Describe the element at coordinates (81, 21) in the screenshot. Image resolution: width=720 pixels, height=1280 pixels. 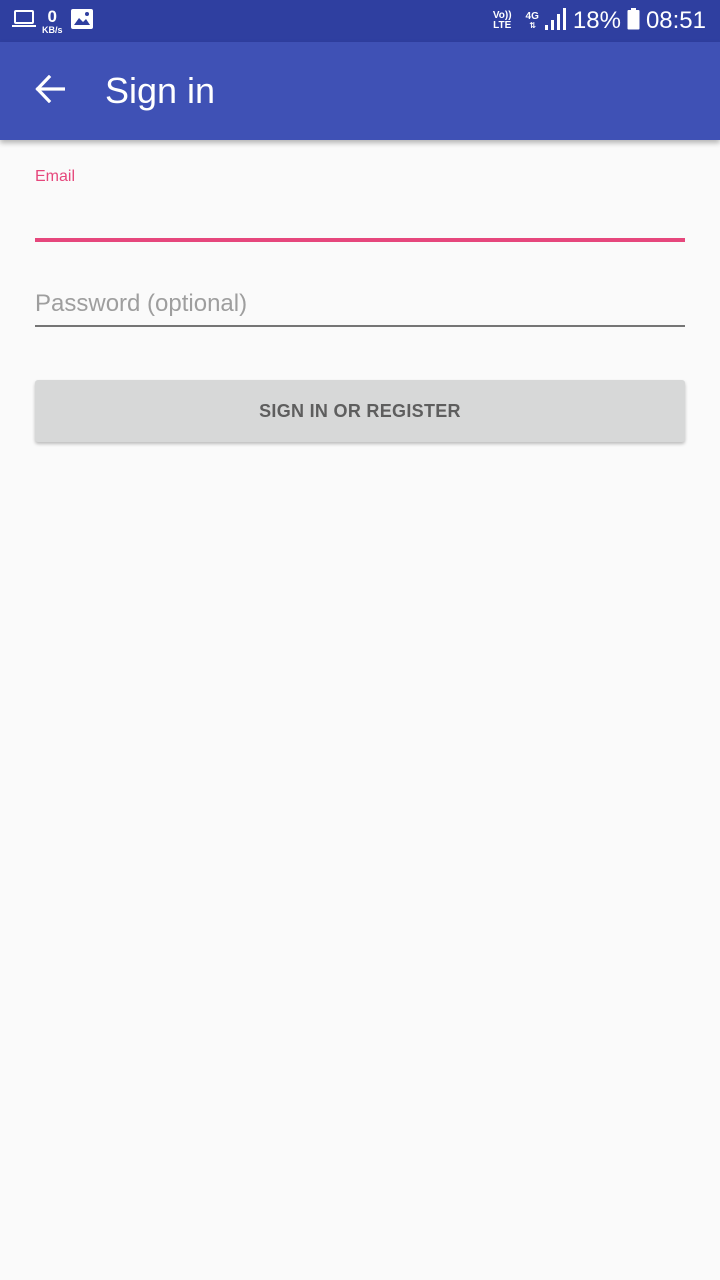
I see `image-icon` at that location.